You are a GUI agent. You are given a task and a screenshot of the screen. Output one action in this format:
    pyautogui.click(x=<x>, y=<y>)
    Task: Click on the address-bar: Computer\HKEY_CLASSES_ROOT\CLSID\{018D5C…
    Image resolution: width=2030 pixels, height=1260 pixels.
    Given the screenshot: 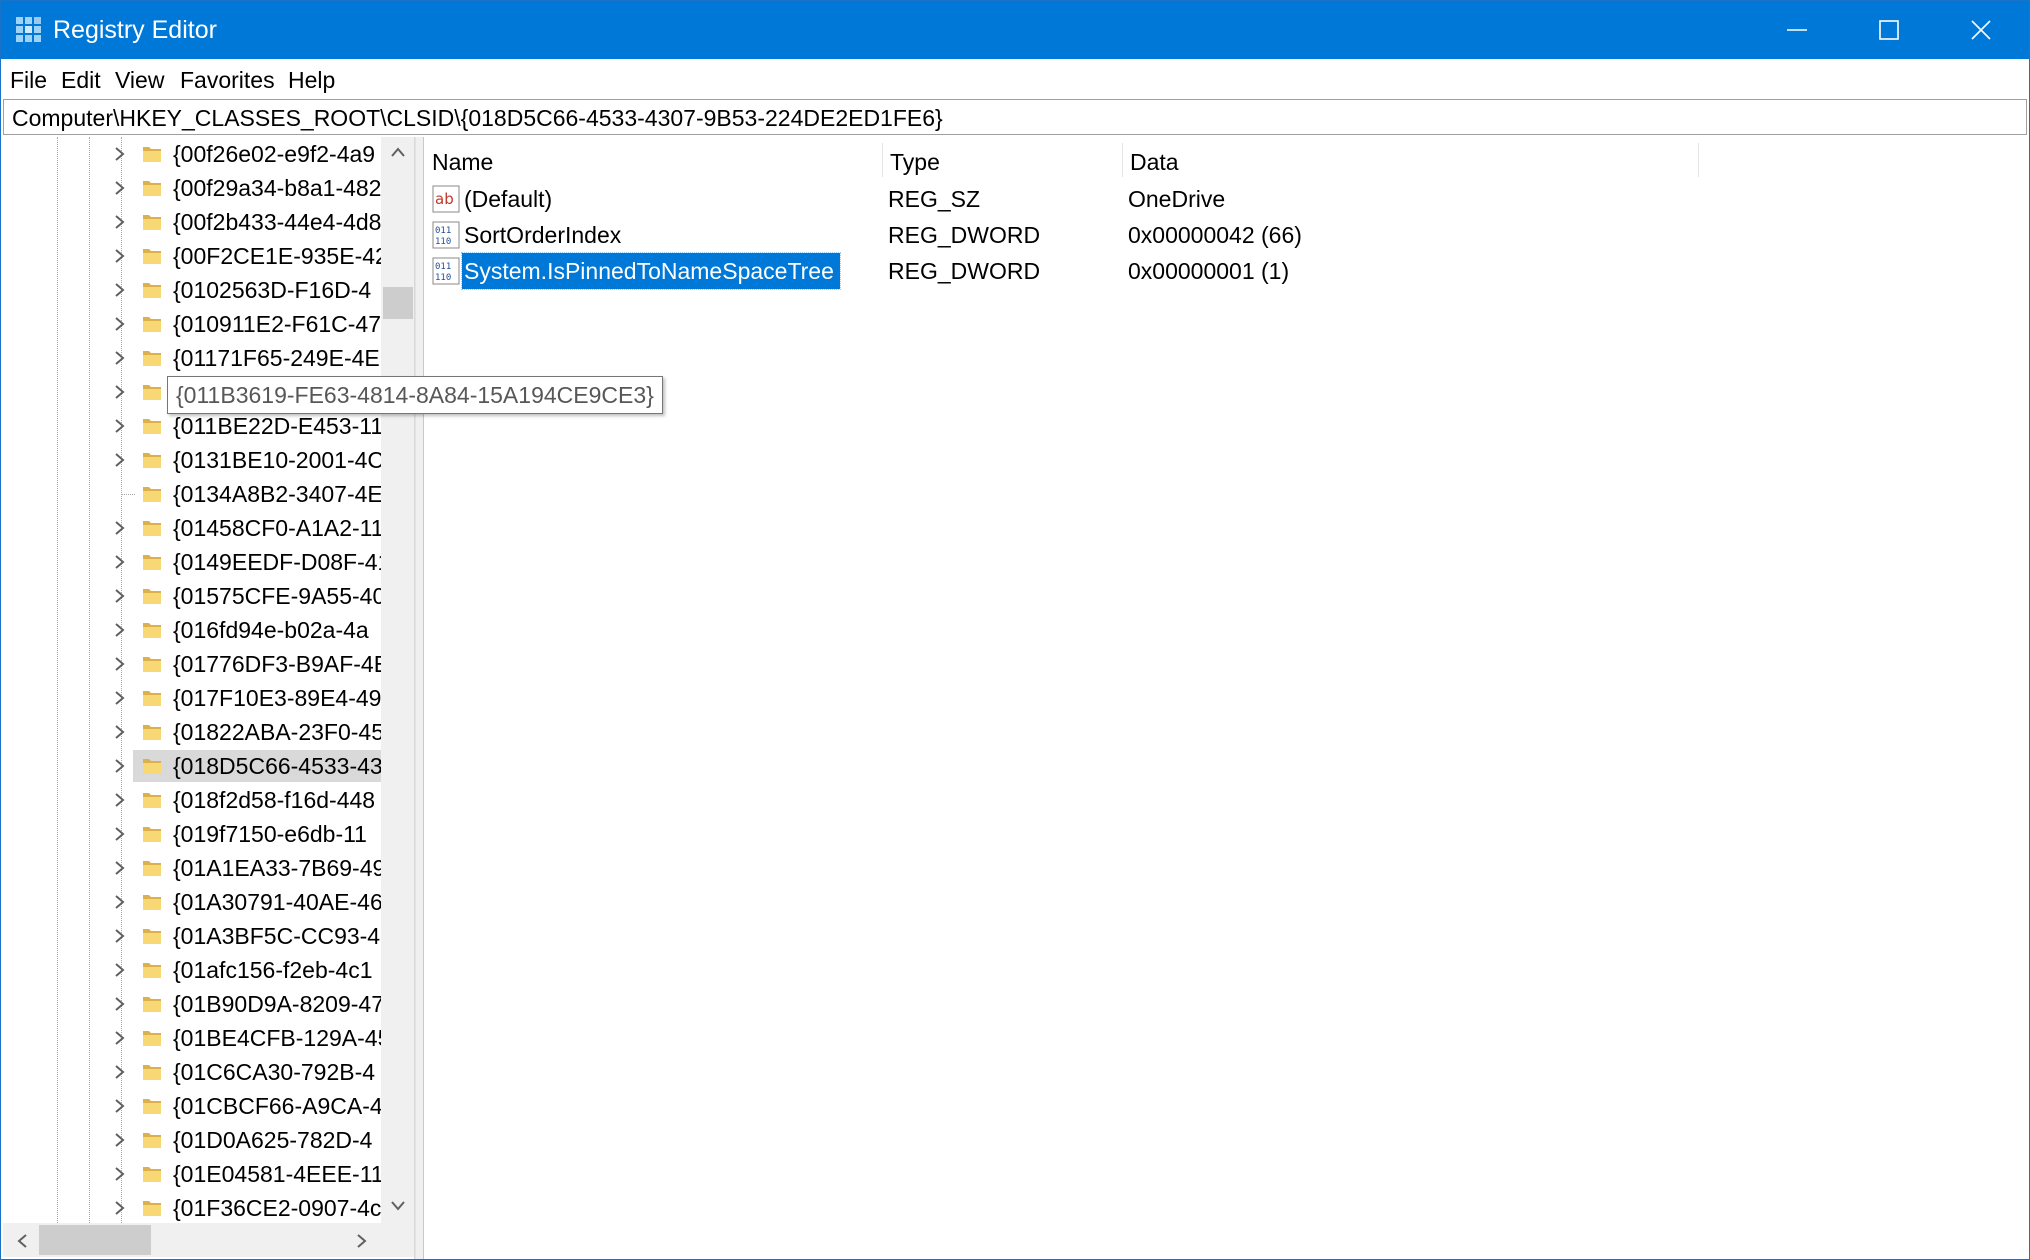 What is the action you would take?
    pyautogui.click(x=1015, y=117)
    